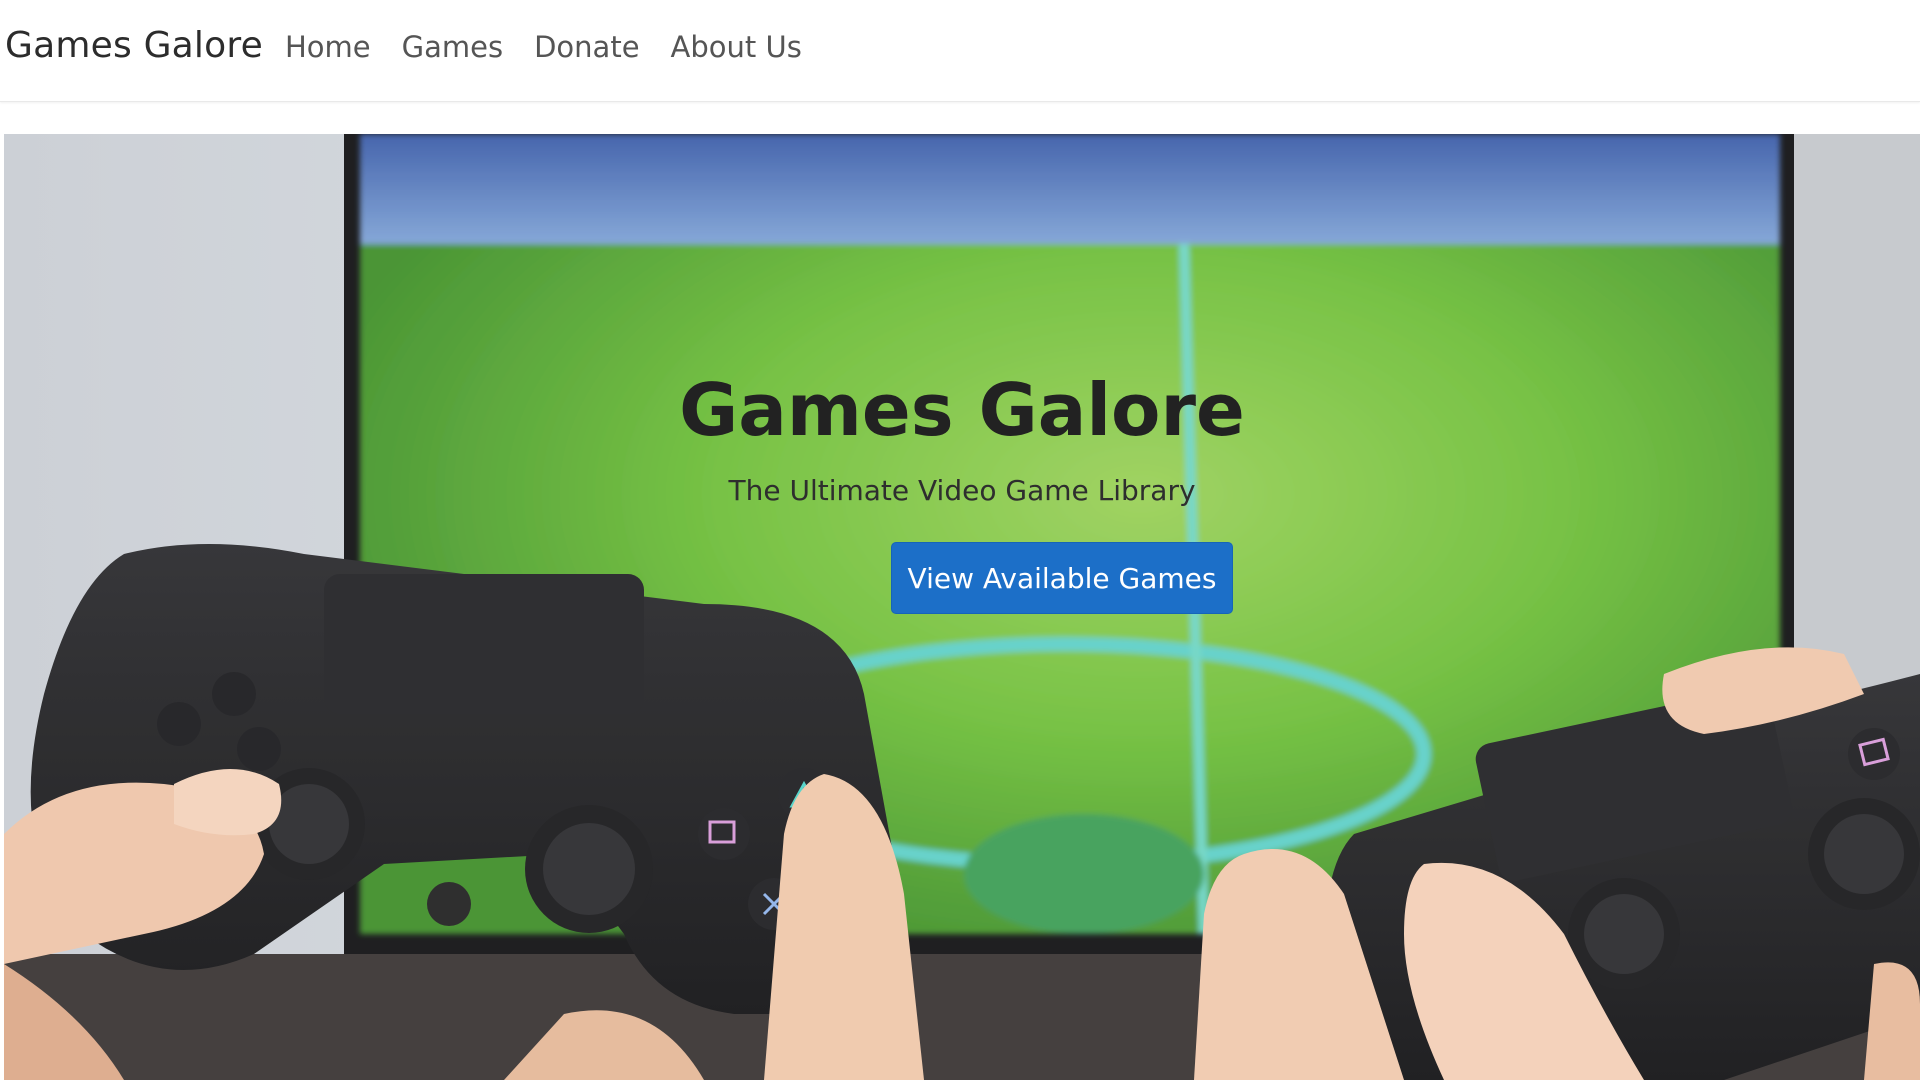 The image size is (1920, 1080). Describe the element at coordinates (962, 490) in the screenshot. I see `hero-subtitle: The Ultimate Video Game Library` at that location.